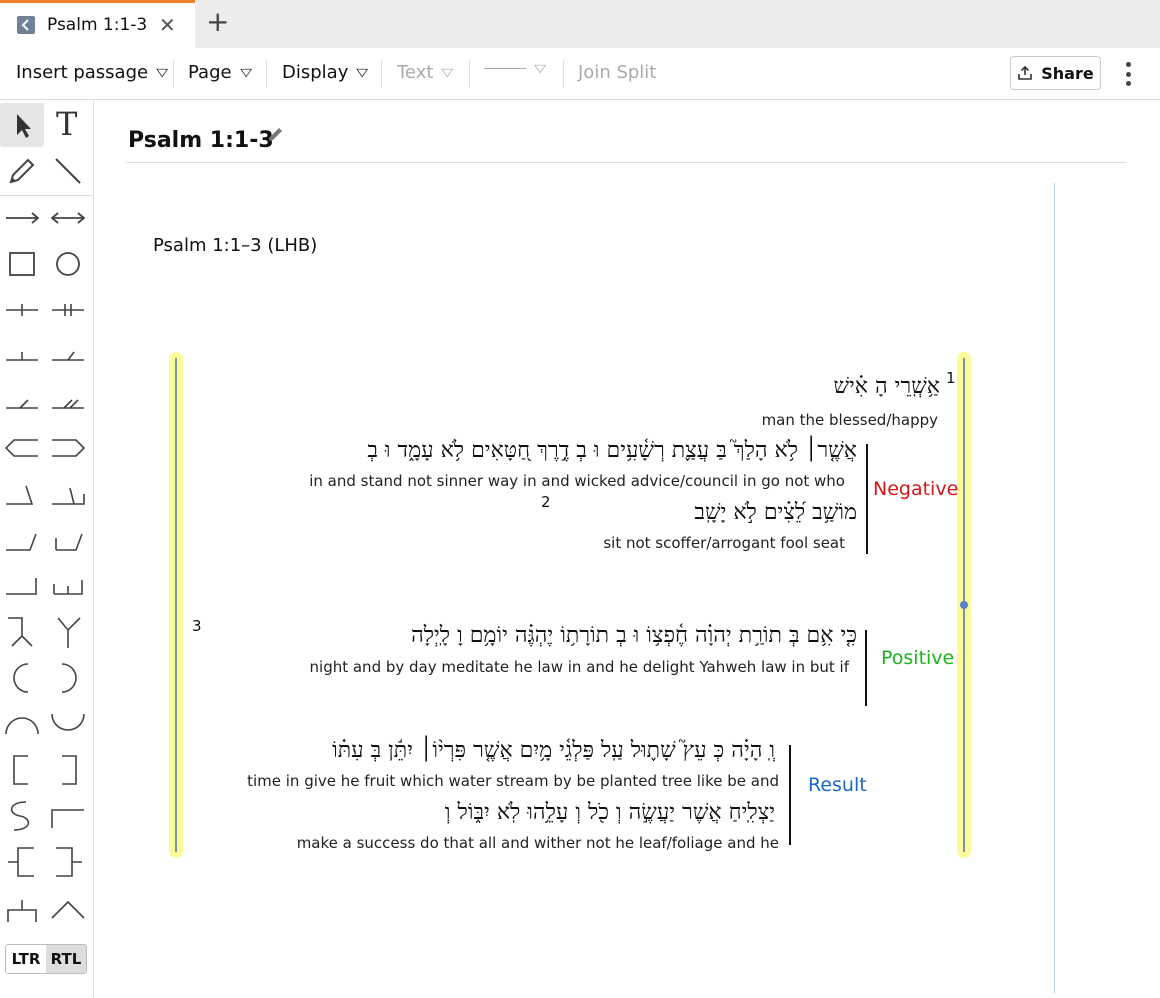 Image resolution: width=1160 pixels, height=998 pixels. What do you see at coordinates (951, 378) in the screenshot?
I see `verse-number: 1` at bounding box center [951, 378].